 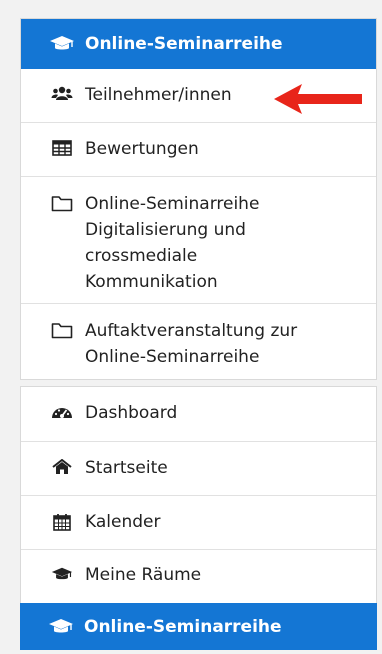 I want to click on red-arrow-icon, so click(x=318, y=99).